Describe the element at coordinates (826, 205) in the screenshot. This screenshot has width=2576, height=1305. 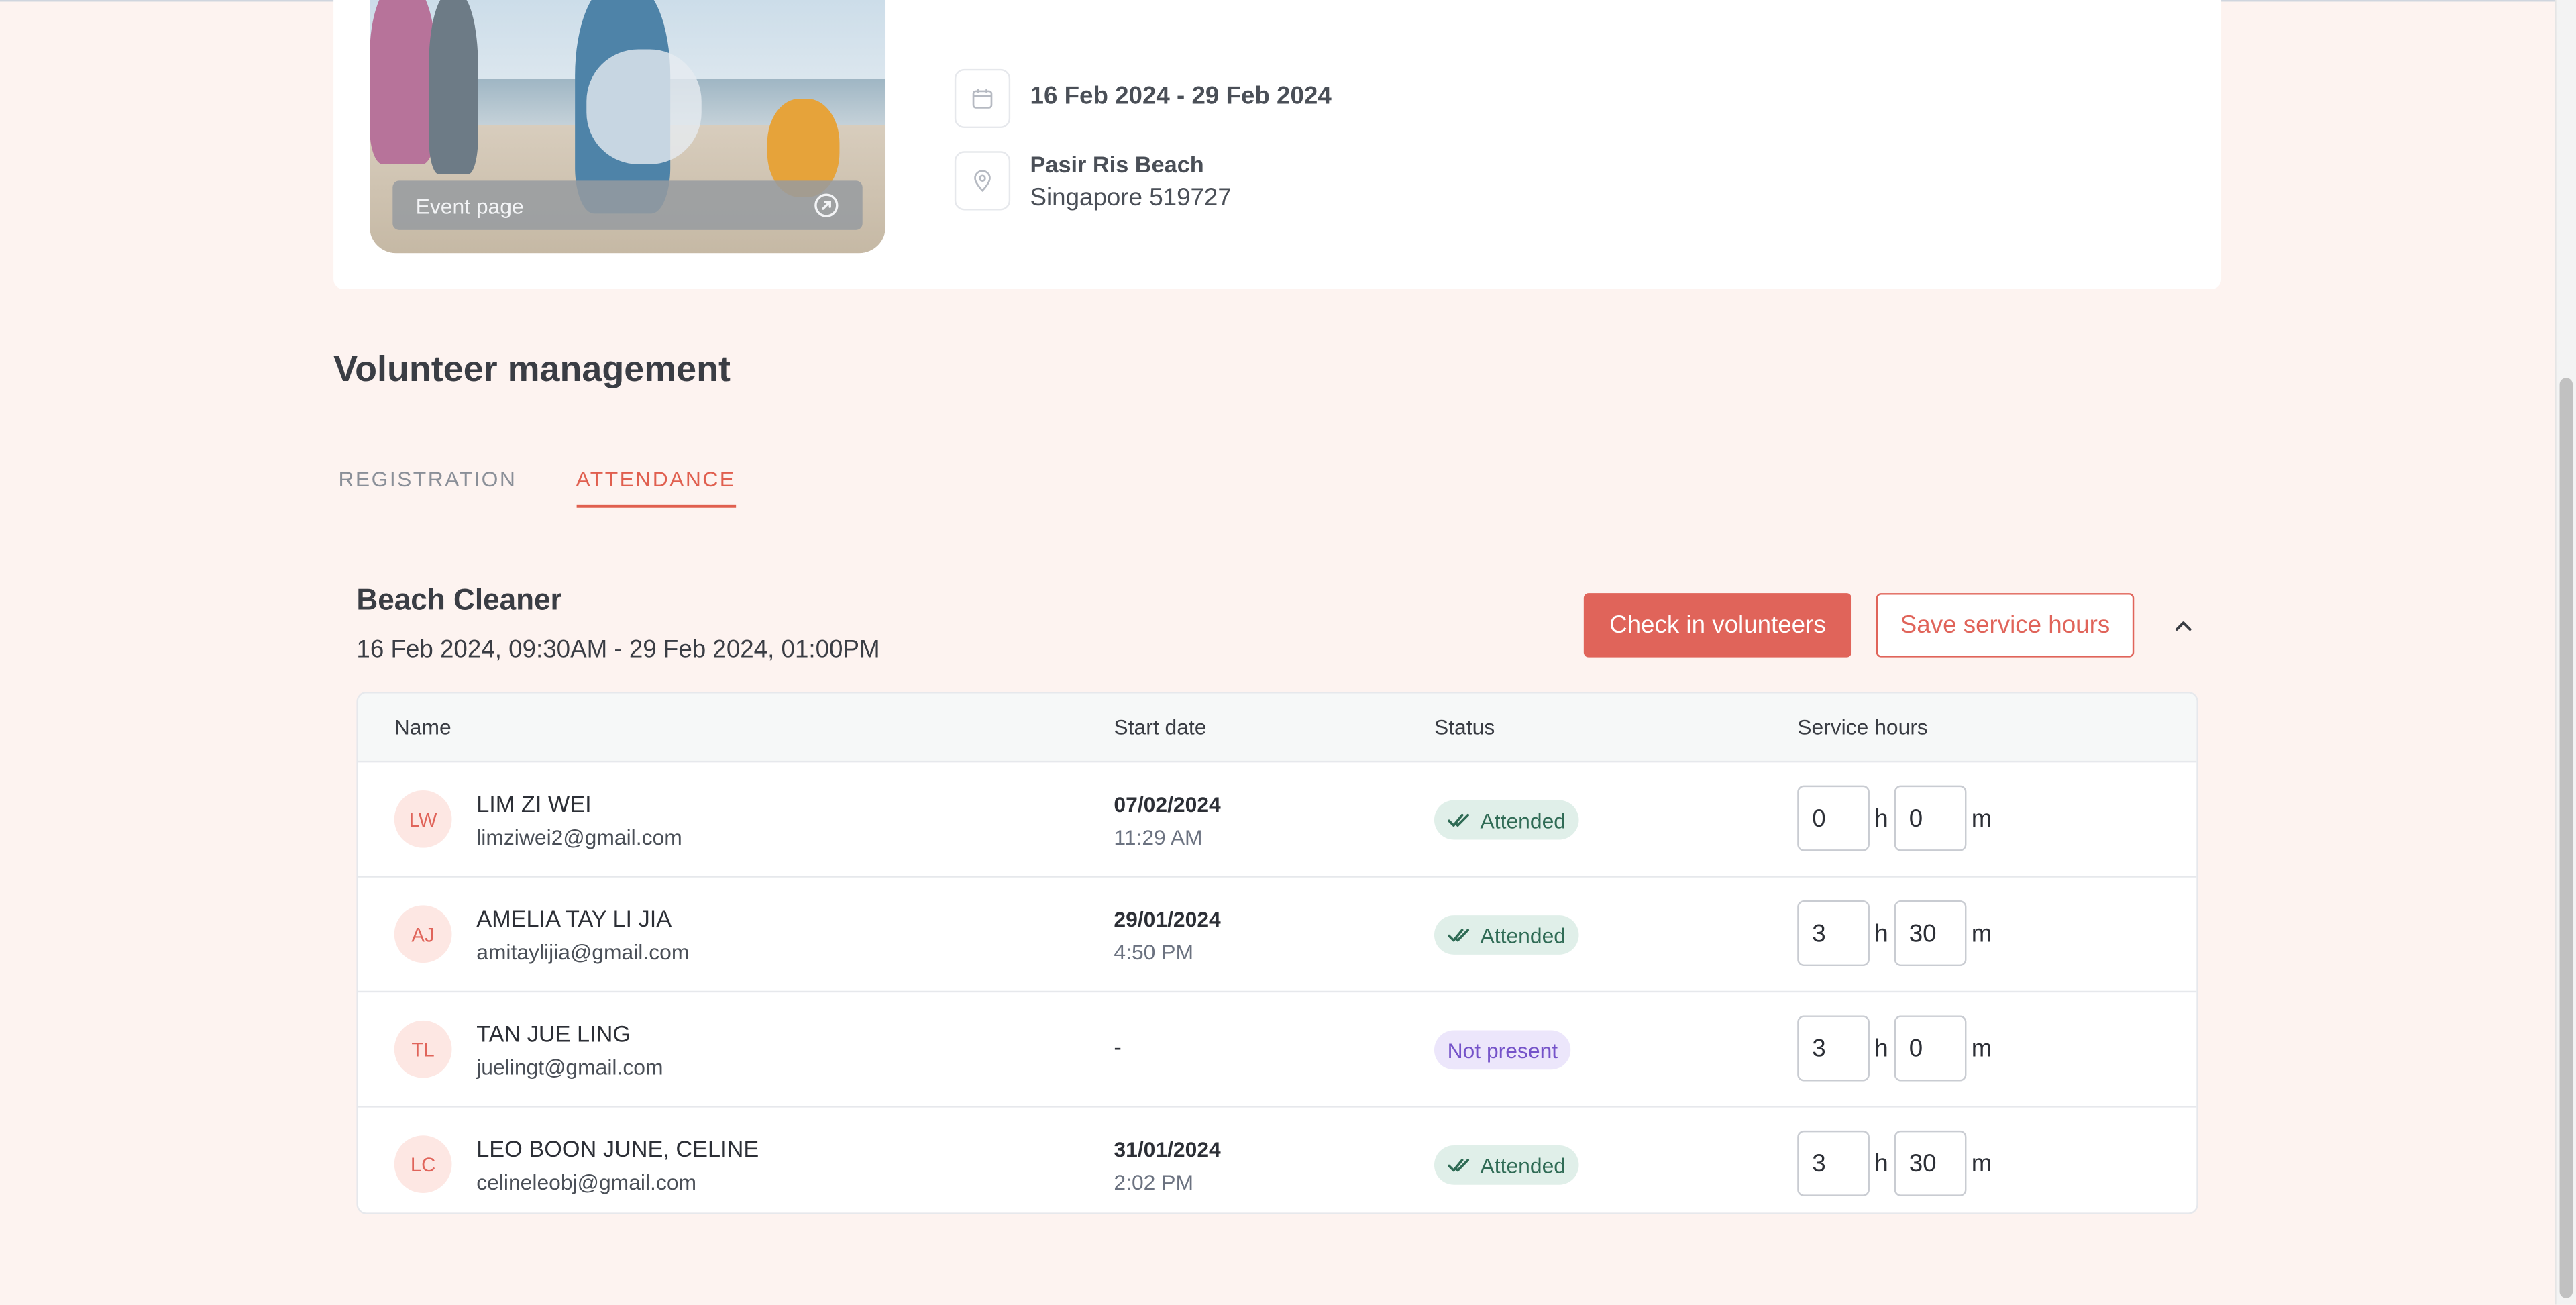
I see `external-link-icon` at that location.